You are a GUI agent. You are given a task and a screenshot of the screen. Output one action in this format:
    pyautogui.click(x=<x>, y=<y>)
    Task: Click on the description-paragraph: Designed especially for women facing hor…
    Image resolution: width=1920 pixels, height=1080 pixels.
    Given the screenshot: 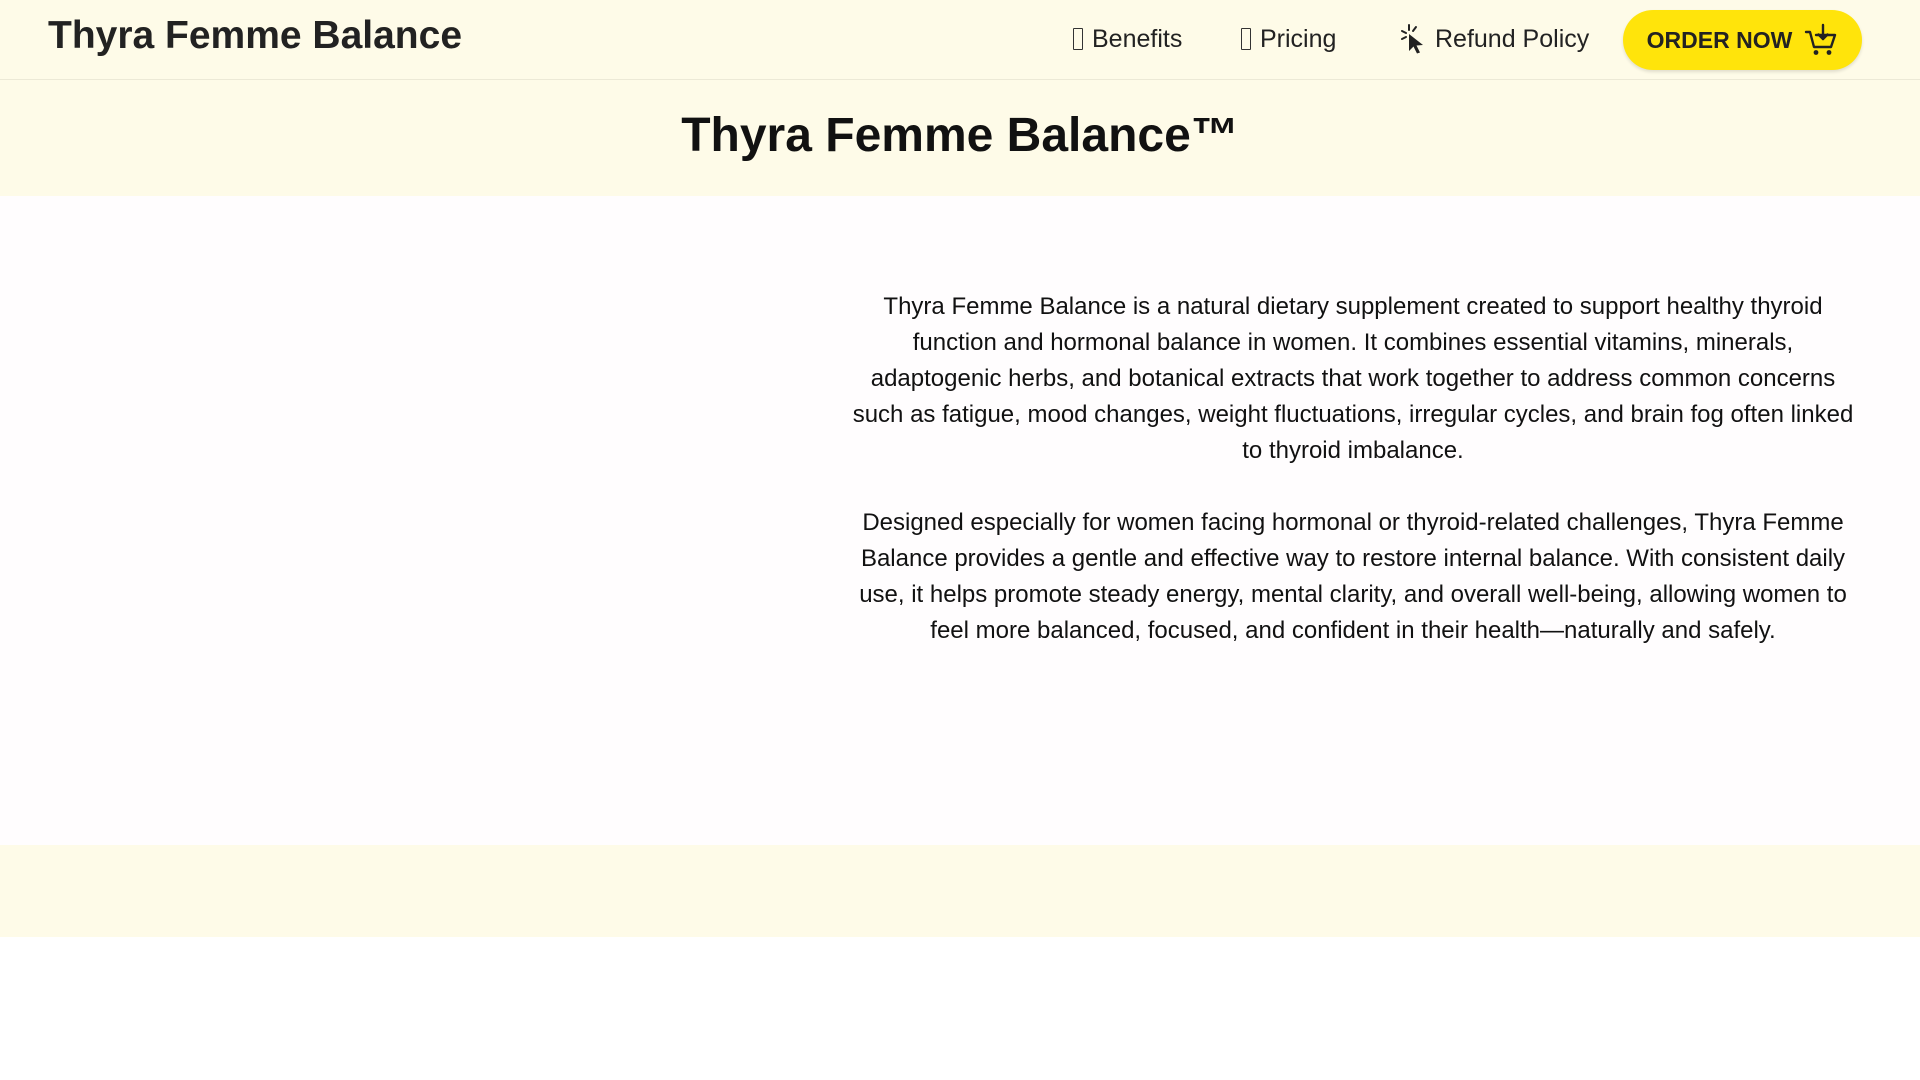 What is the action you would take?
    pyautogui.click(x=1353, y=576)
    